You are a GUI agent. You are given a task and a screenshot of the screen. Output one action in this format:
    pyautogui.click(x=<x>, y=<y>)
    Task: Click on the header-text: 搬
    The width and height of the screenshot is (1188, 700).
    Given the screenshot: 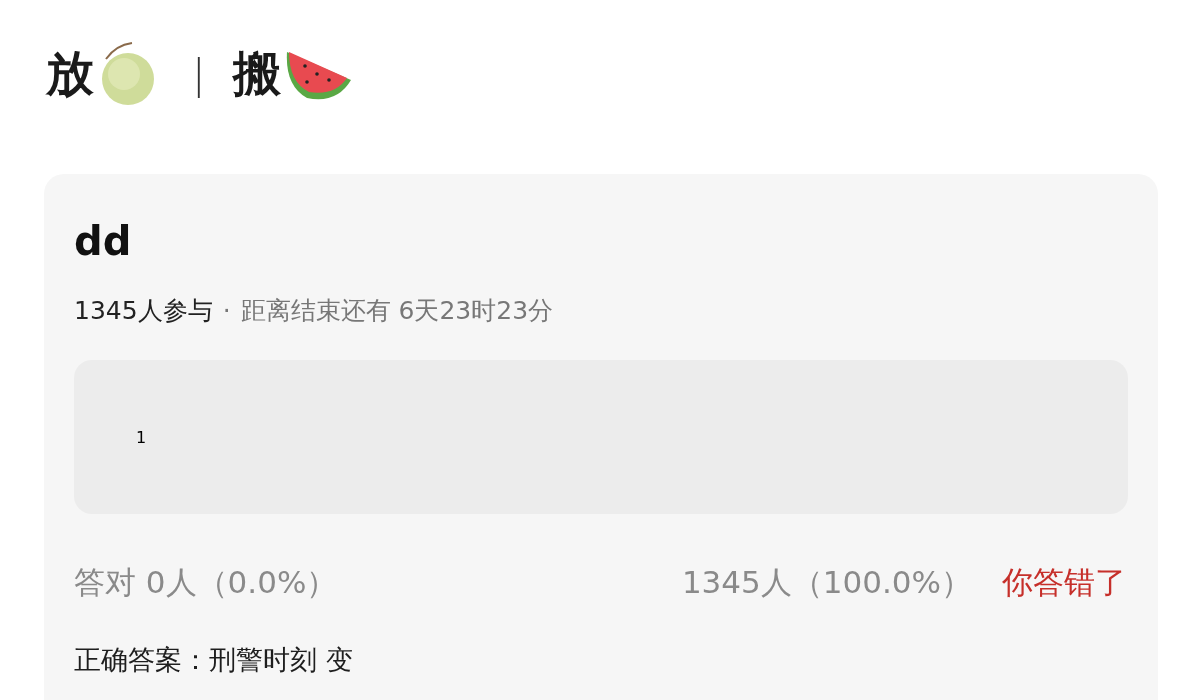 What is the action you would take?
    pyautogui.click(x=257, y=73)
    